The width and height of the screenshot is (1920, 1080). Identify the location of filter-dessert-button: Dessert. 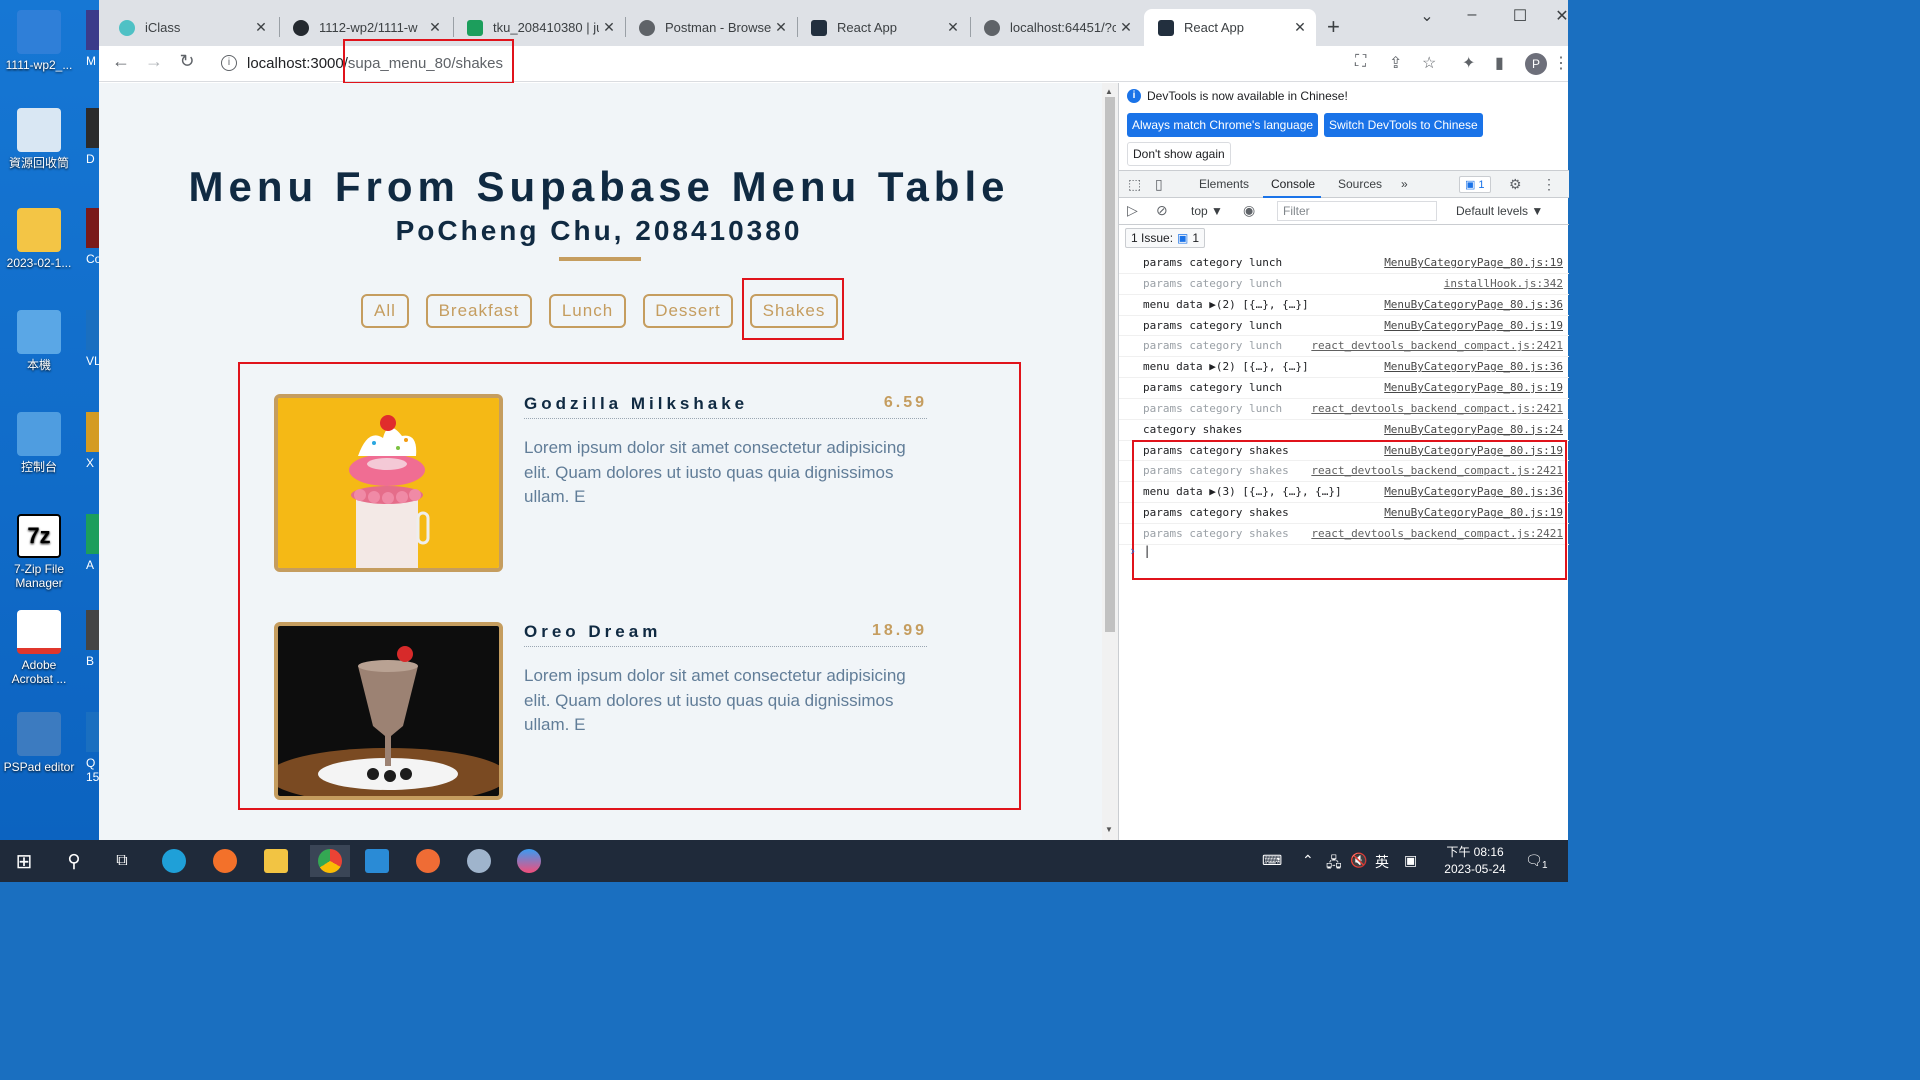
(688, 311).